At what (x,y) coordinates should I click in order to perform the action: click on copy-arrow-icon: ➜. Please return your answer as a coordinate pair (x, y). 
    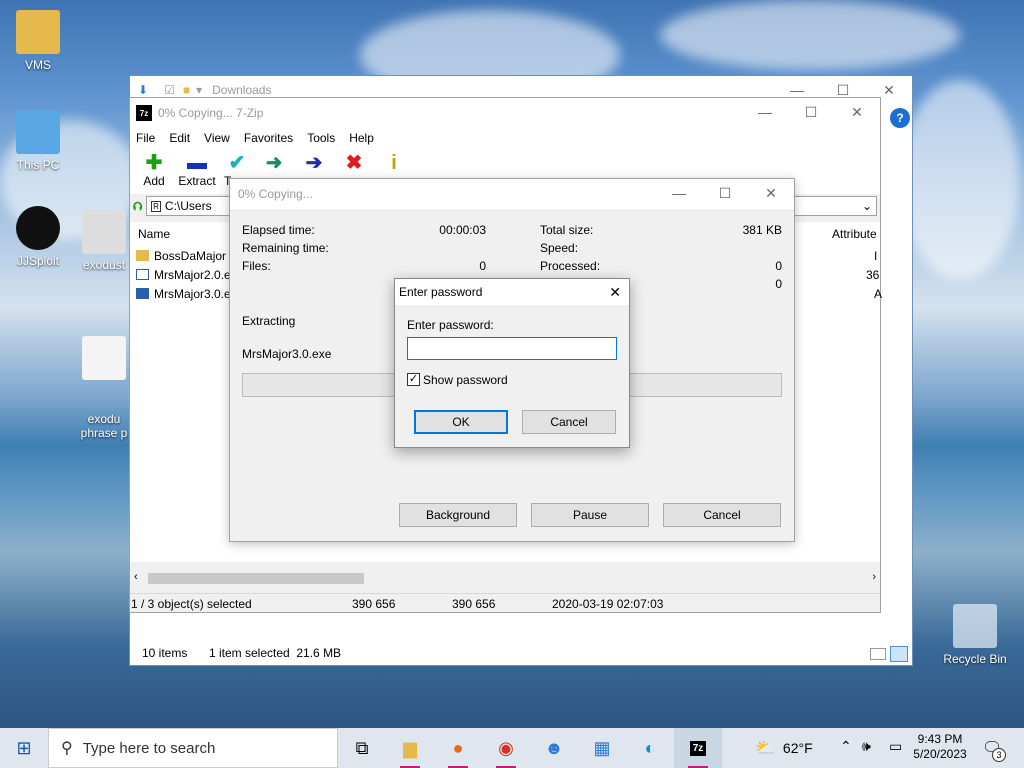
    Looking at the image, I should click on (274, 163).